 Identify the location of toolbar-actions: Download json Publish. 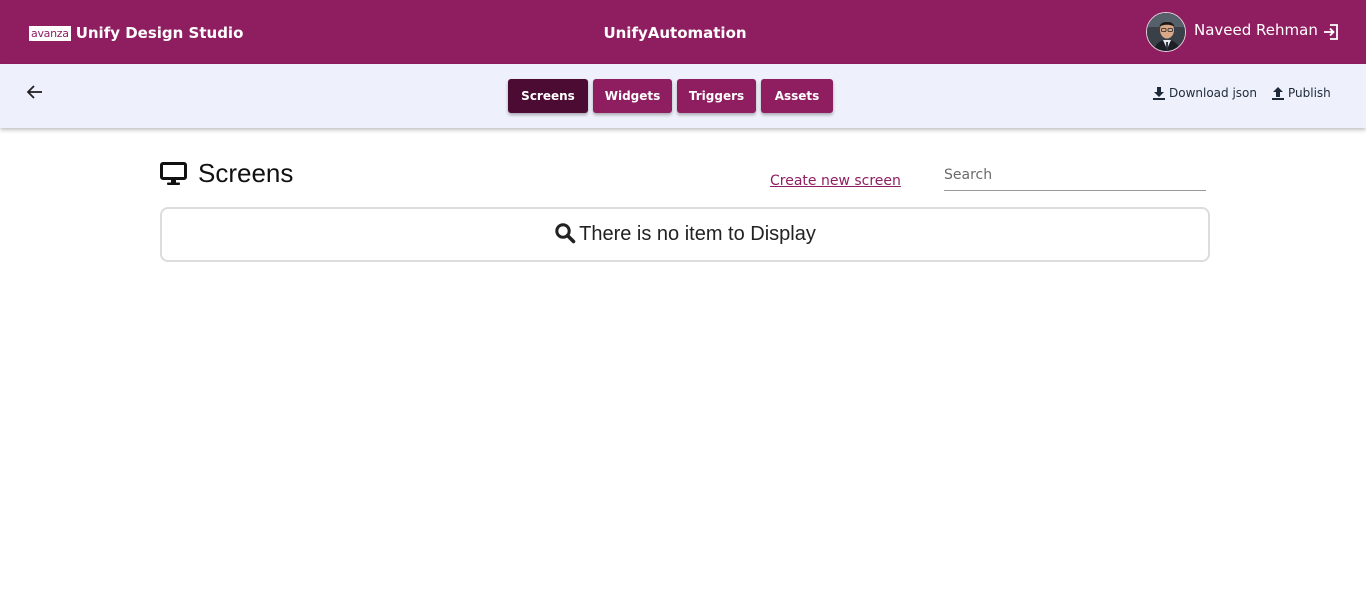
(1241, 93).